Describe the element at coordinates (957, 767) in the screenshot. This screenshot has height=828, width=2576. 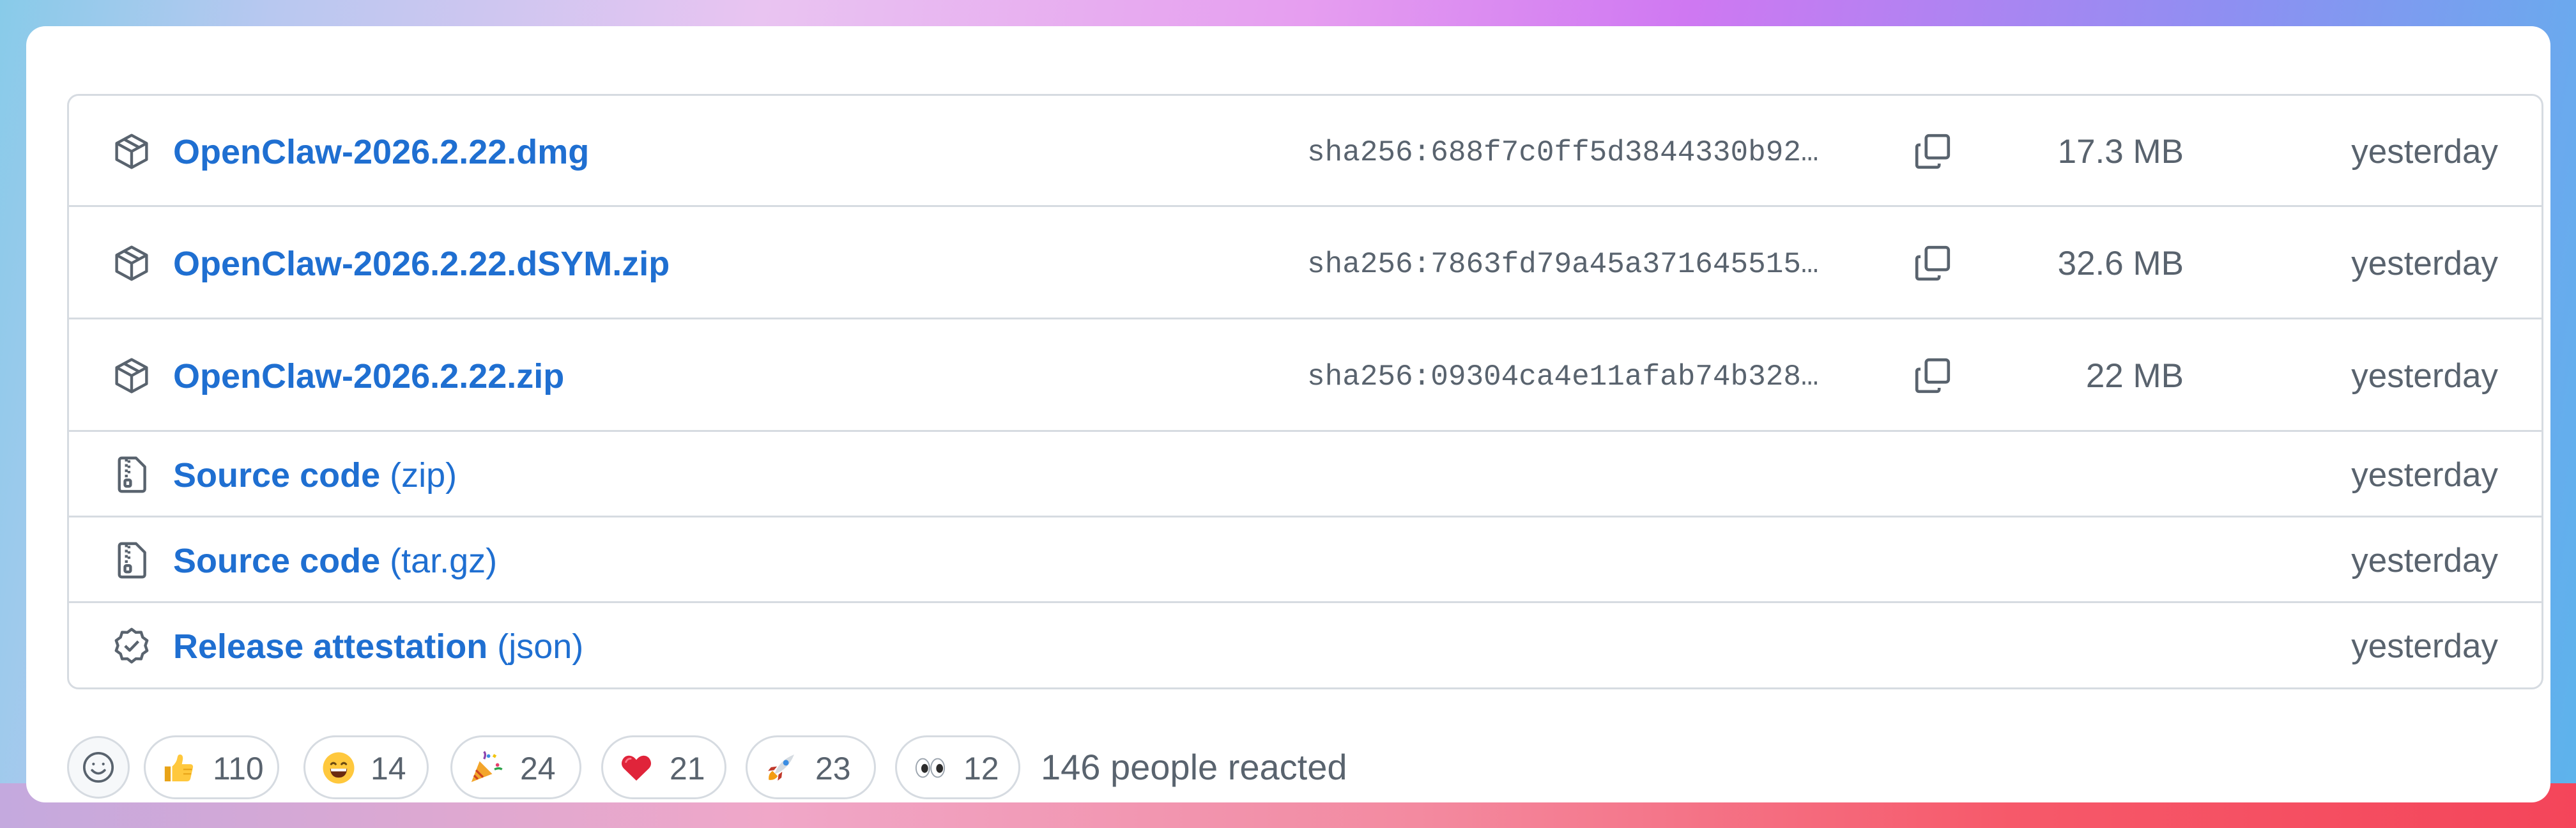
I see `reaction-eyes: 12` at that location.